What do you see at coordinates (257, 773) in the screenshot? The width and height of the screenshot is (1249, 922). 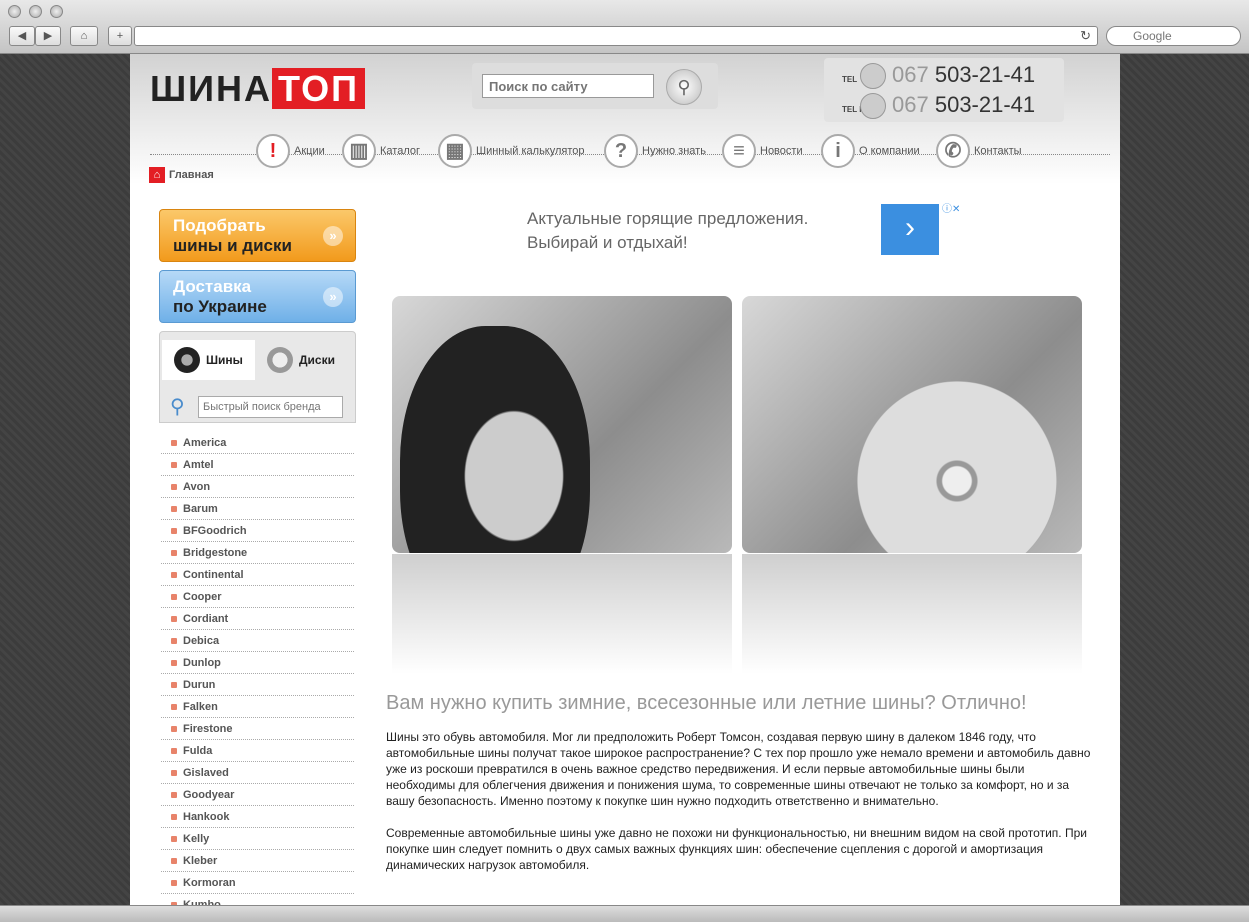 I see `brand-link: Gislaved` at bounding box center [257, 773].